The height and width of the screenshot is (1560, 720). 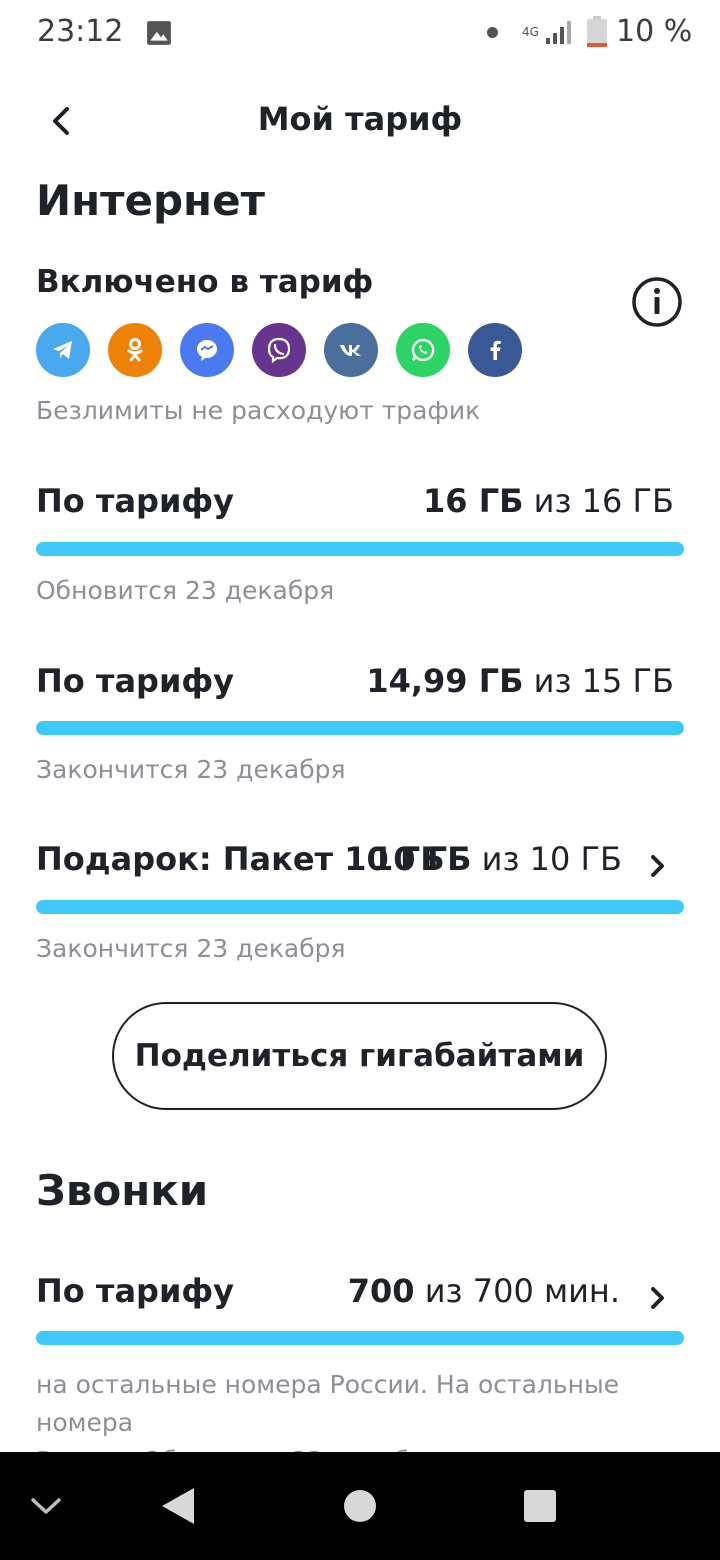 What do you see at coordinates (258, 410) in the screenshot?
I see `unlimited-note: Безлимиты не расходуют трафик` at bounding box center [258, 410].